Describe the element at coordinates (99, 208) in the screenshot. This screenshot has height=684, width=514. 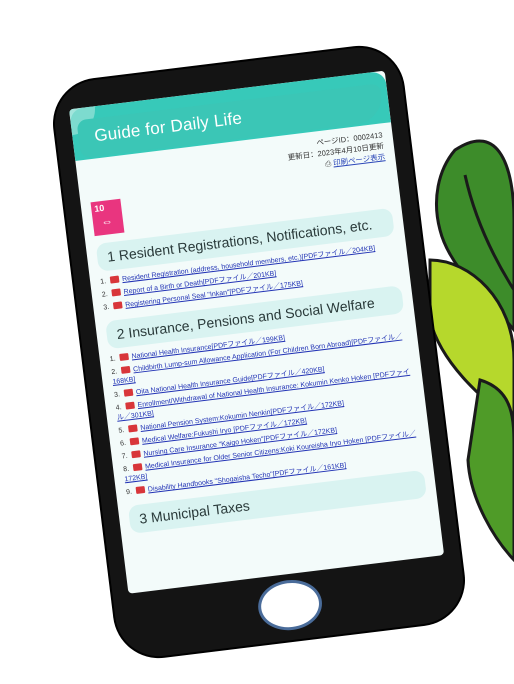
I see `sdg-number: 10` at that location.